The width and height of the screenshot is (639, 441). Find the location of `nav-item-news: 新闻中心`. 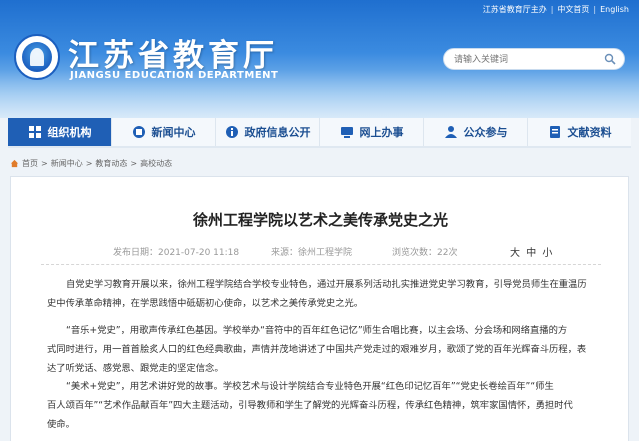

nav-item-news: 新闻中心 is located at coordinates (164, 132).